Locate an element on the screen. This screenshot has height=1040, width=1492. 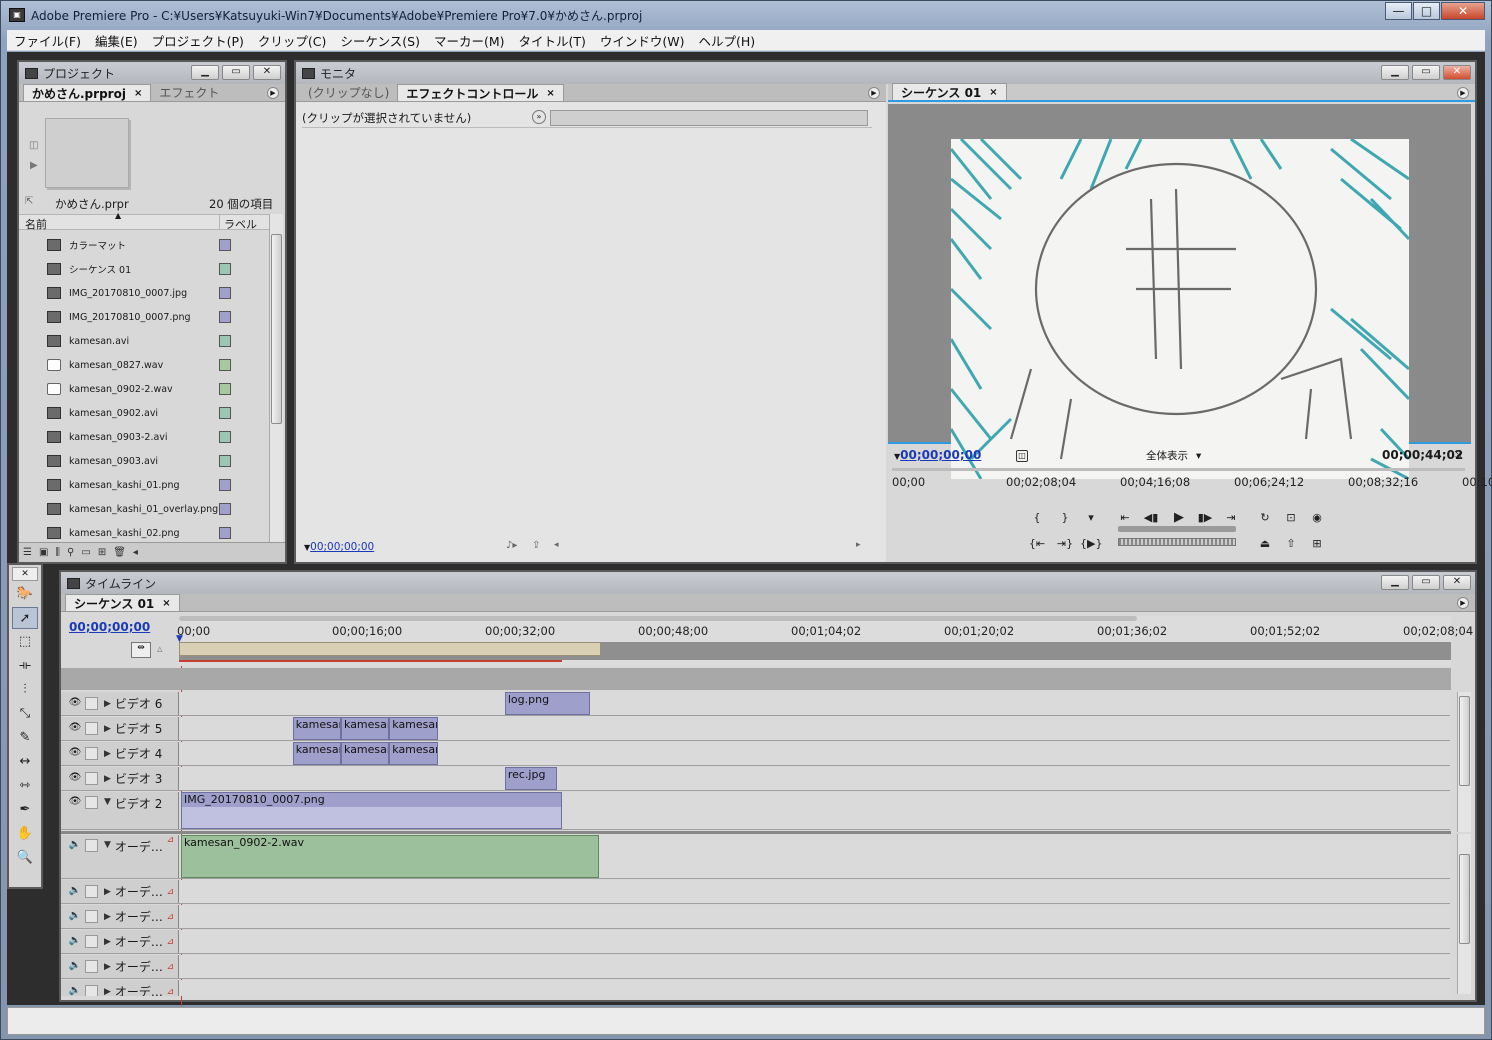
icon-view-icon: ▣ is located at coordinates (43, 552).